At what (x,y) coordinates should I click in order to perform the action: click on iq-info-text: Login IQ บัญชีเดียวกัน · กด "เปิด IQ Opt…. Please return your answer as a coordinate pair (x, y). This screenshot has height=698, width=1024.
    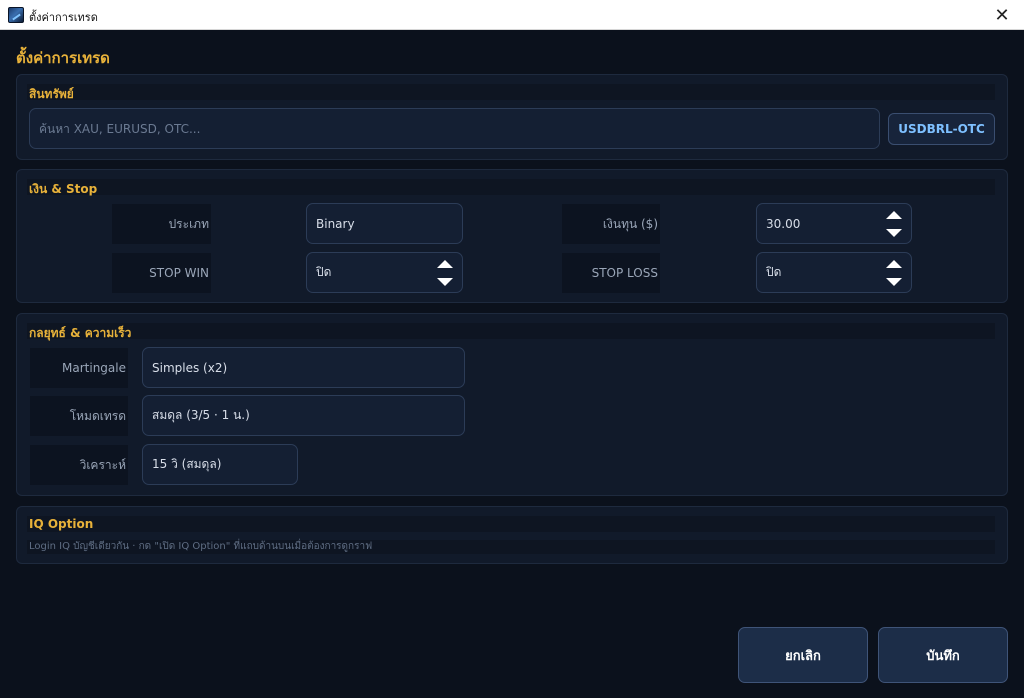
    Looking at the image, I should click on (511, 547).